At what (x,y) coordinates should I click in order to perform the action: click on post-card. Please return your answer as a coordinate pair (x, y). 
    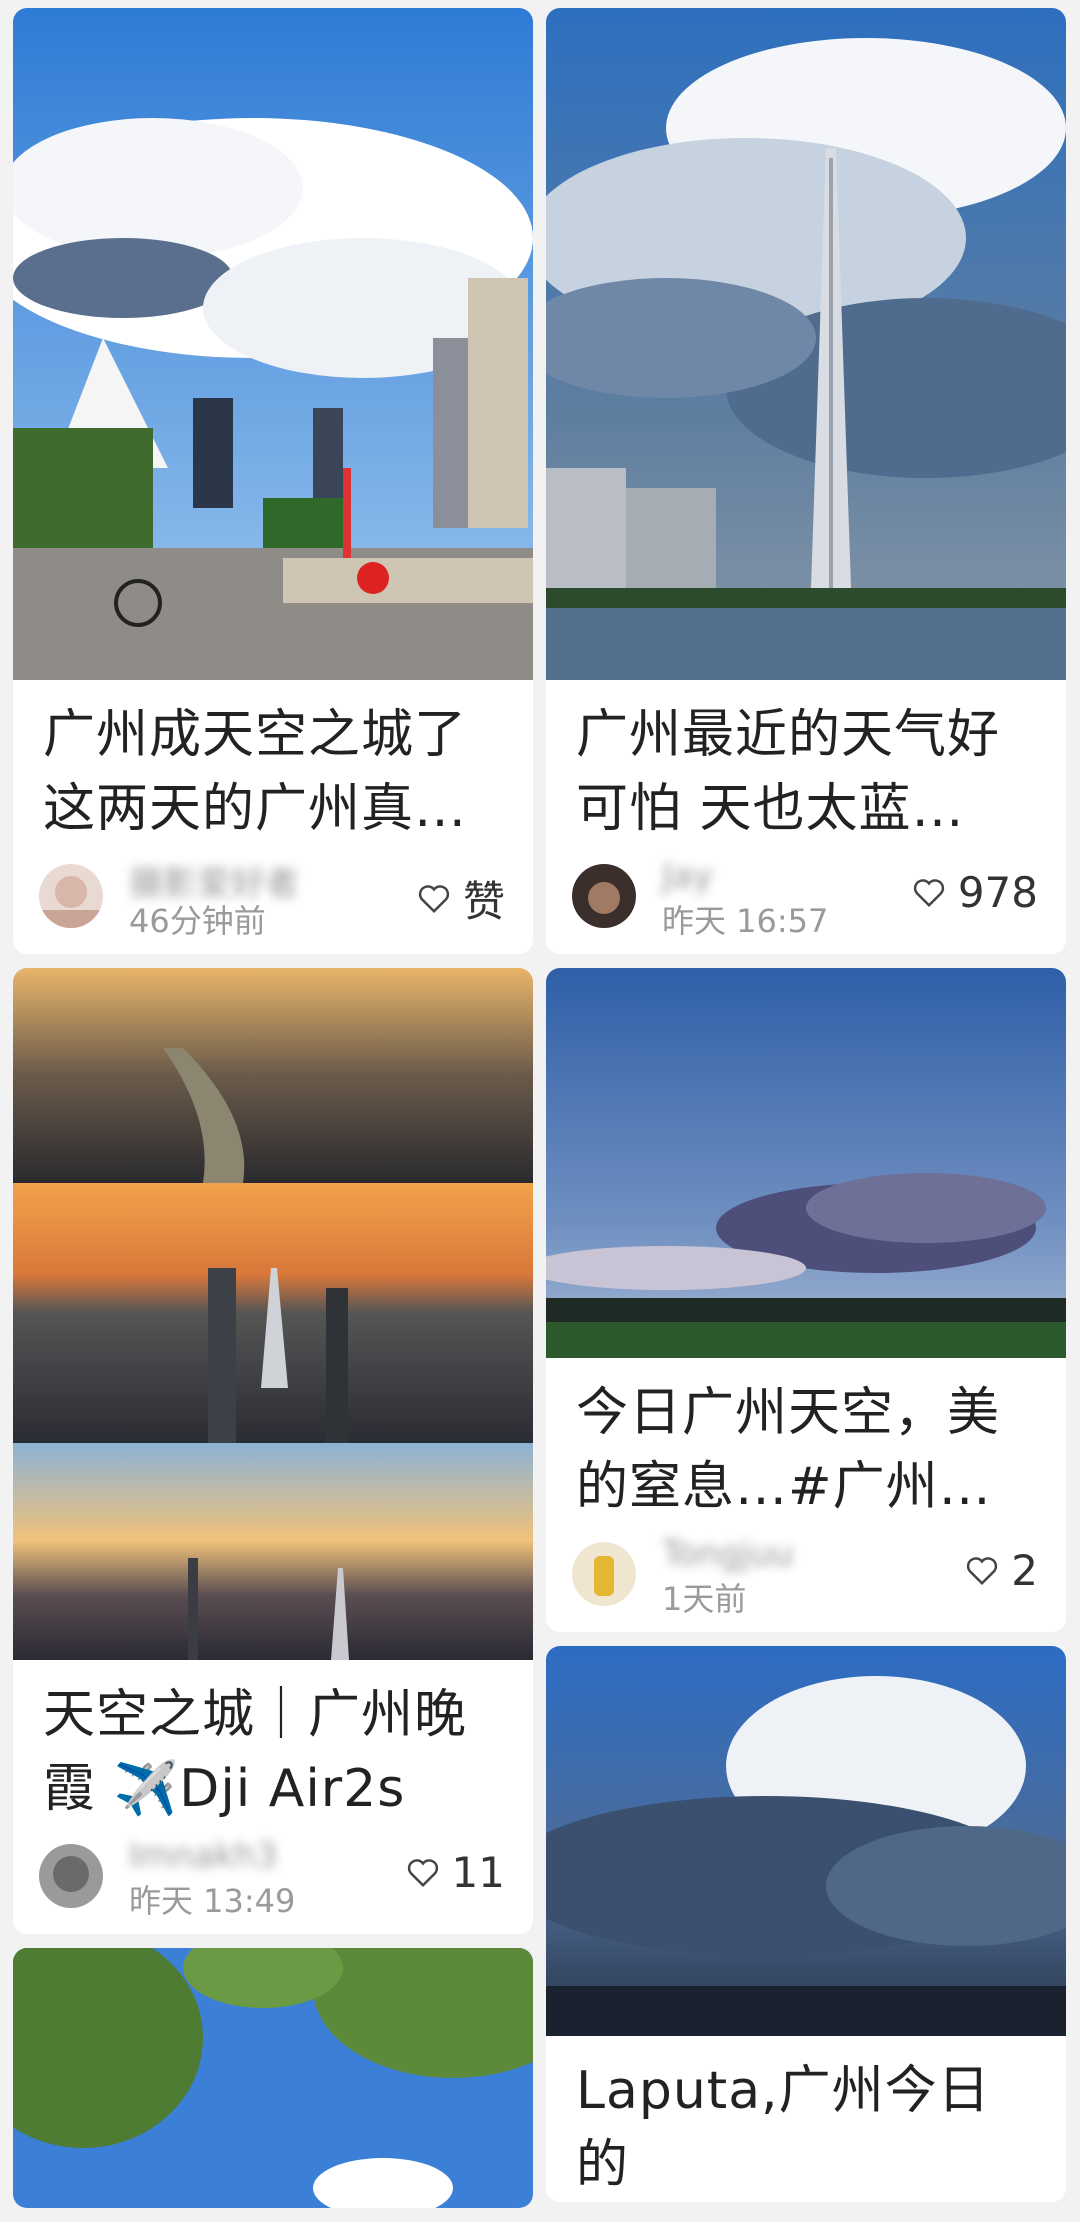
    Looking at the image, I should click on (273, 2078).